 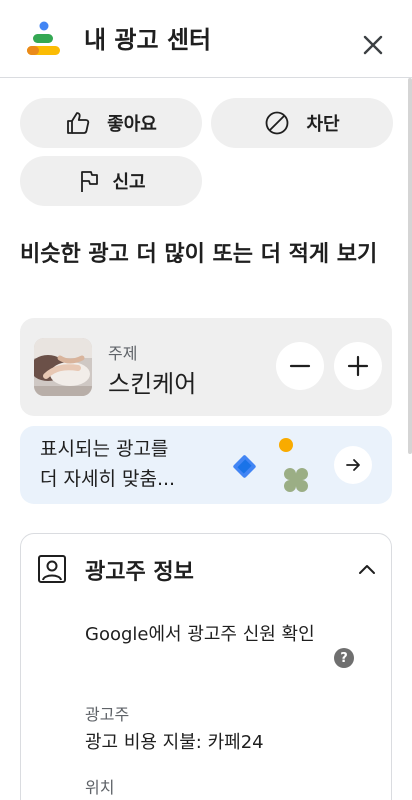 I want to click on help-icon: ?, so click(x=344, y=658).